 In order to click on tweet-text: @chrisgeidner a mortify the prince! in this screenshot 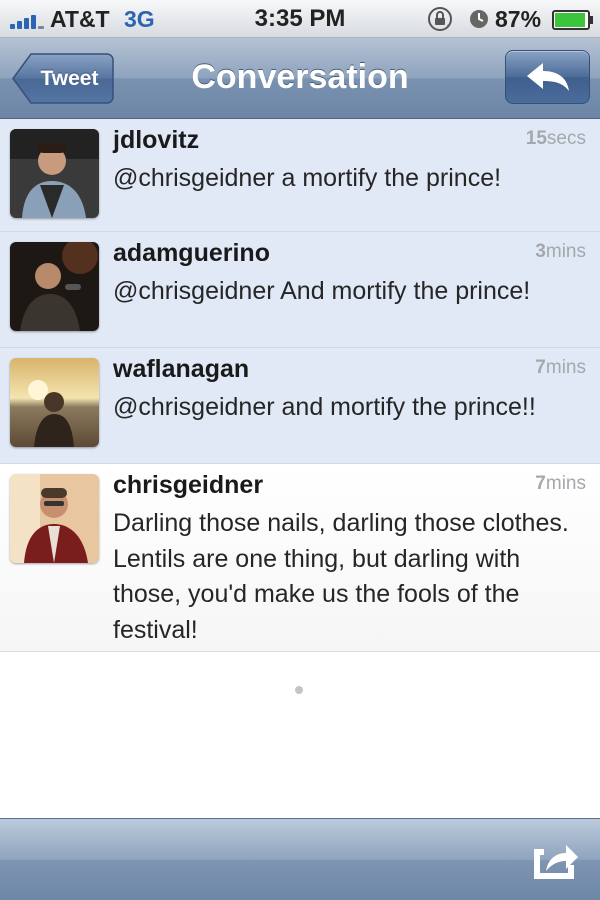, I will do `click(307, 178)`.